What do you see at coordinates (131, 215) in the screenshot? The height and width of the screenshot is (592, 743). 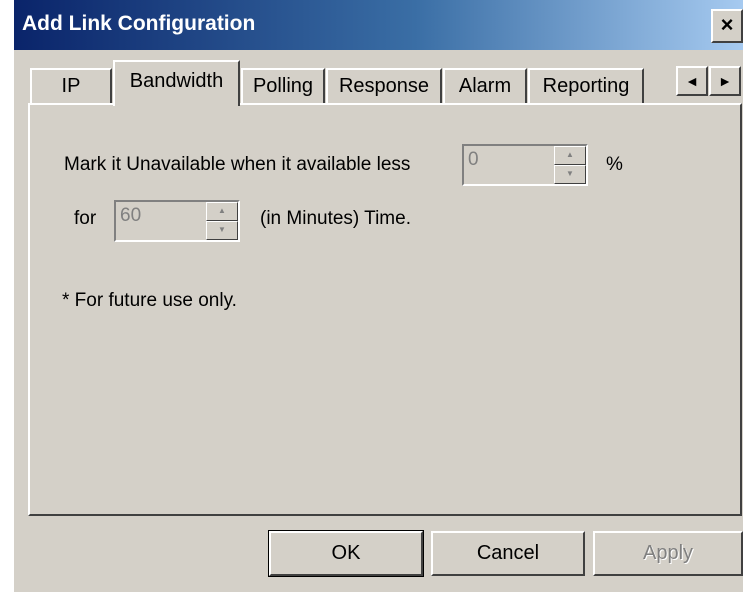 I see `time-minutes-value: 60` at bounding box center [131, 215].